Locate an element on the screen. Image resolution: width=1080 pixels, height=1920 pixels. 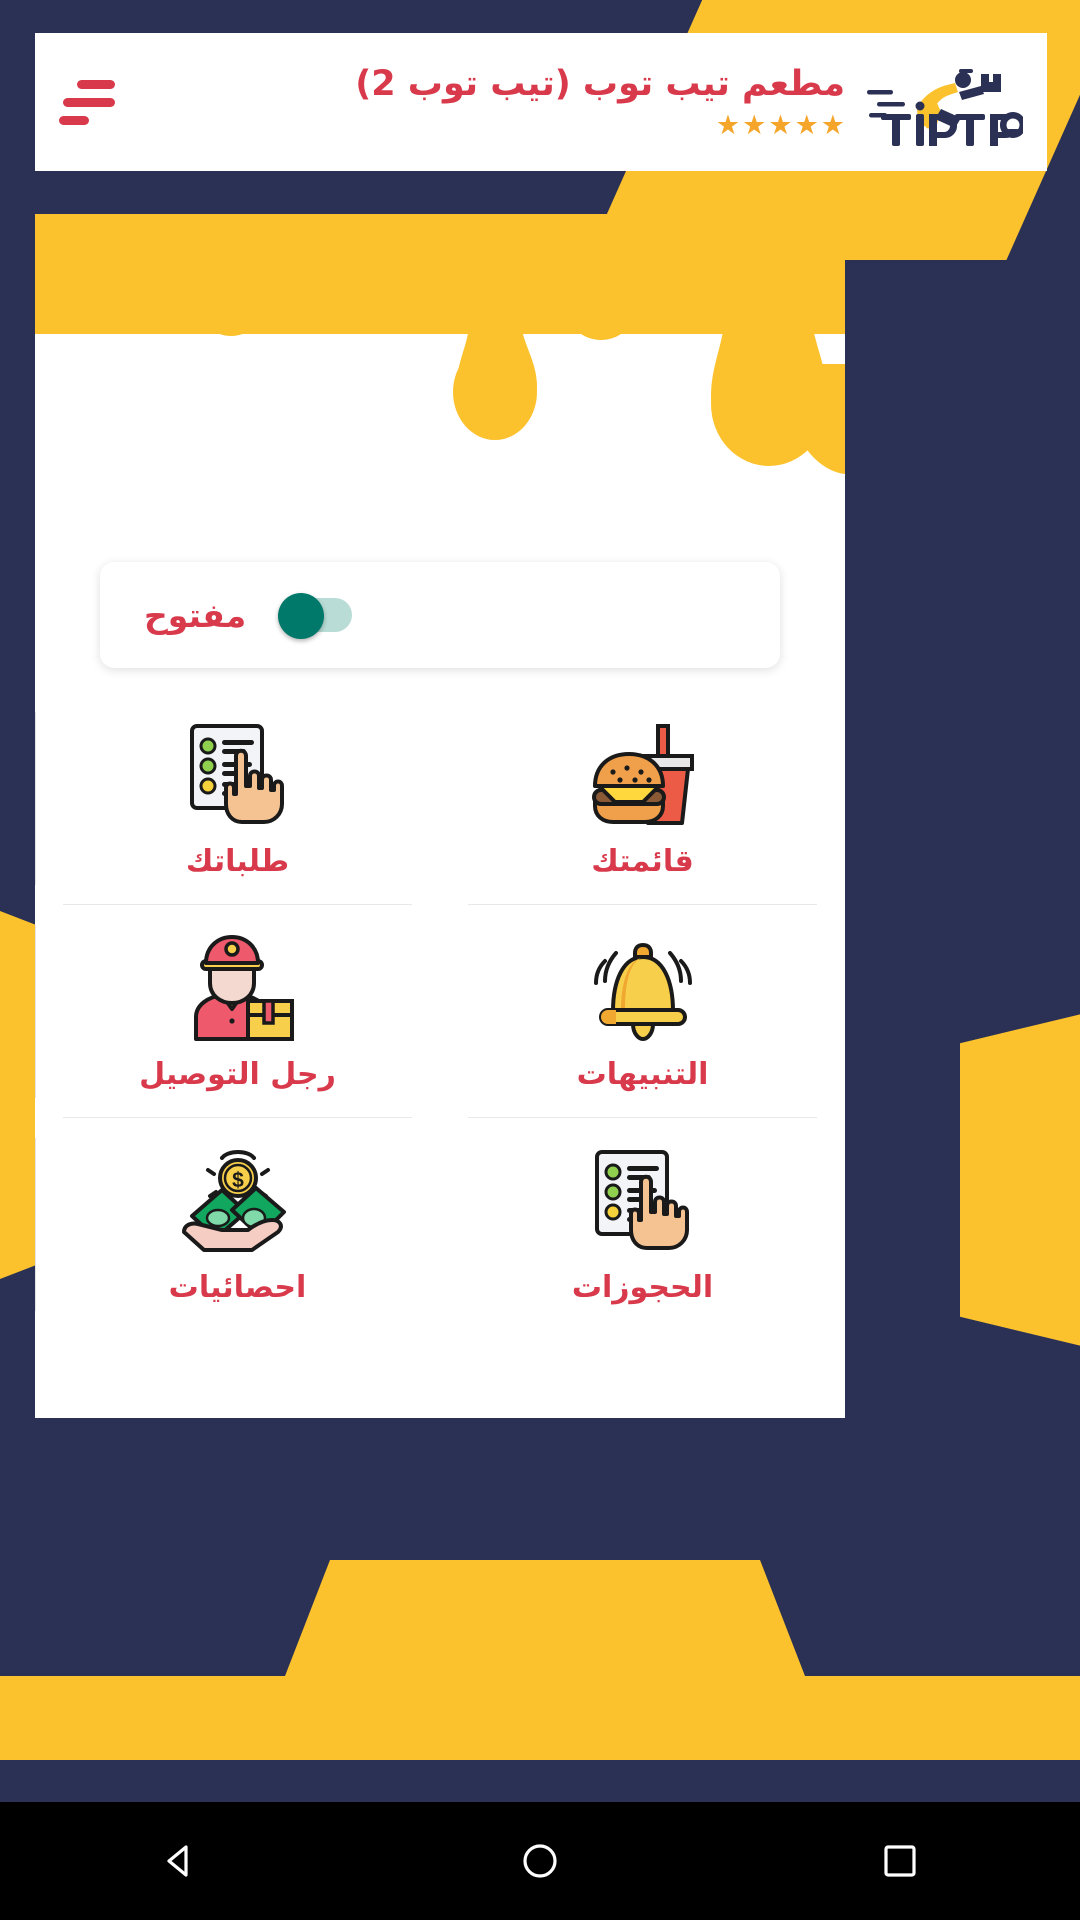
grid-item-orders: طلباتك is located at coordinates (237, 798).